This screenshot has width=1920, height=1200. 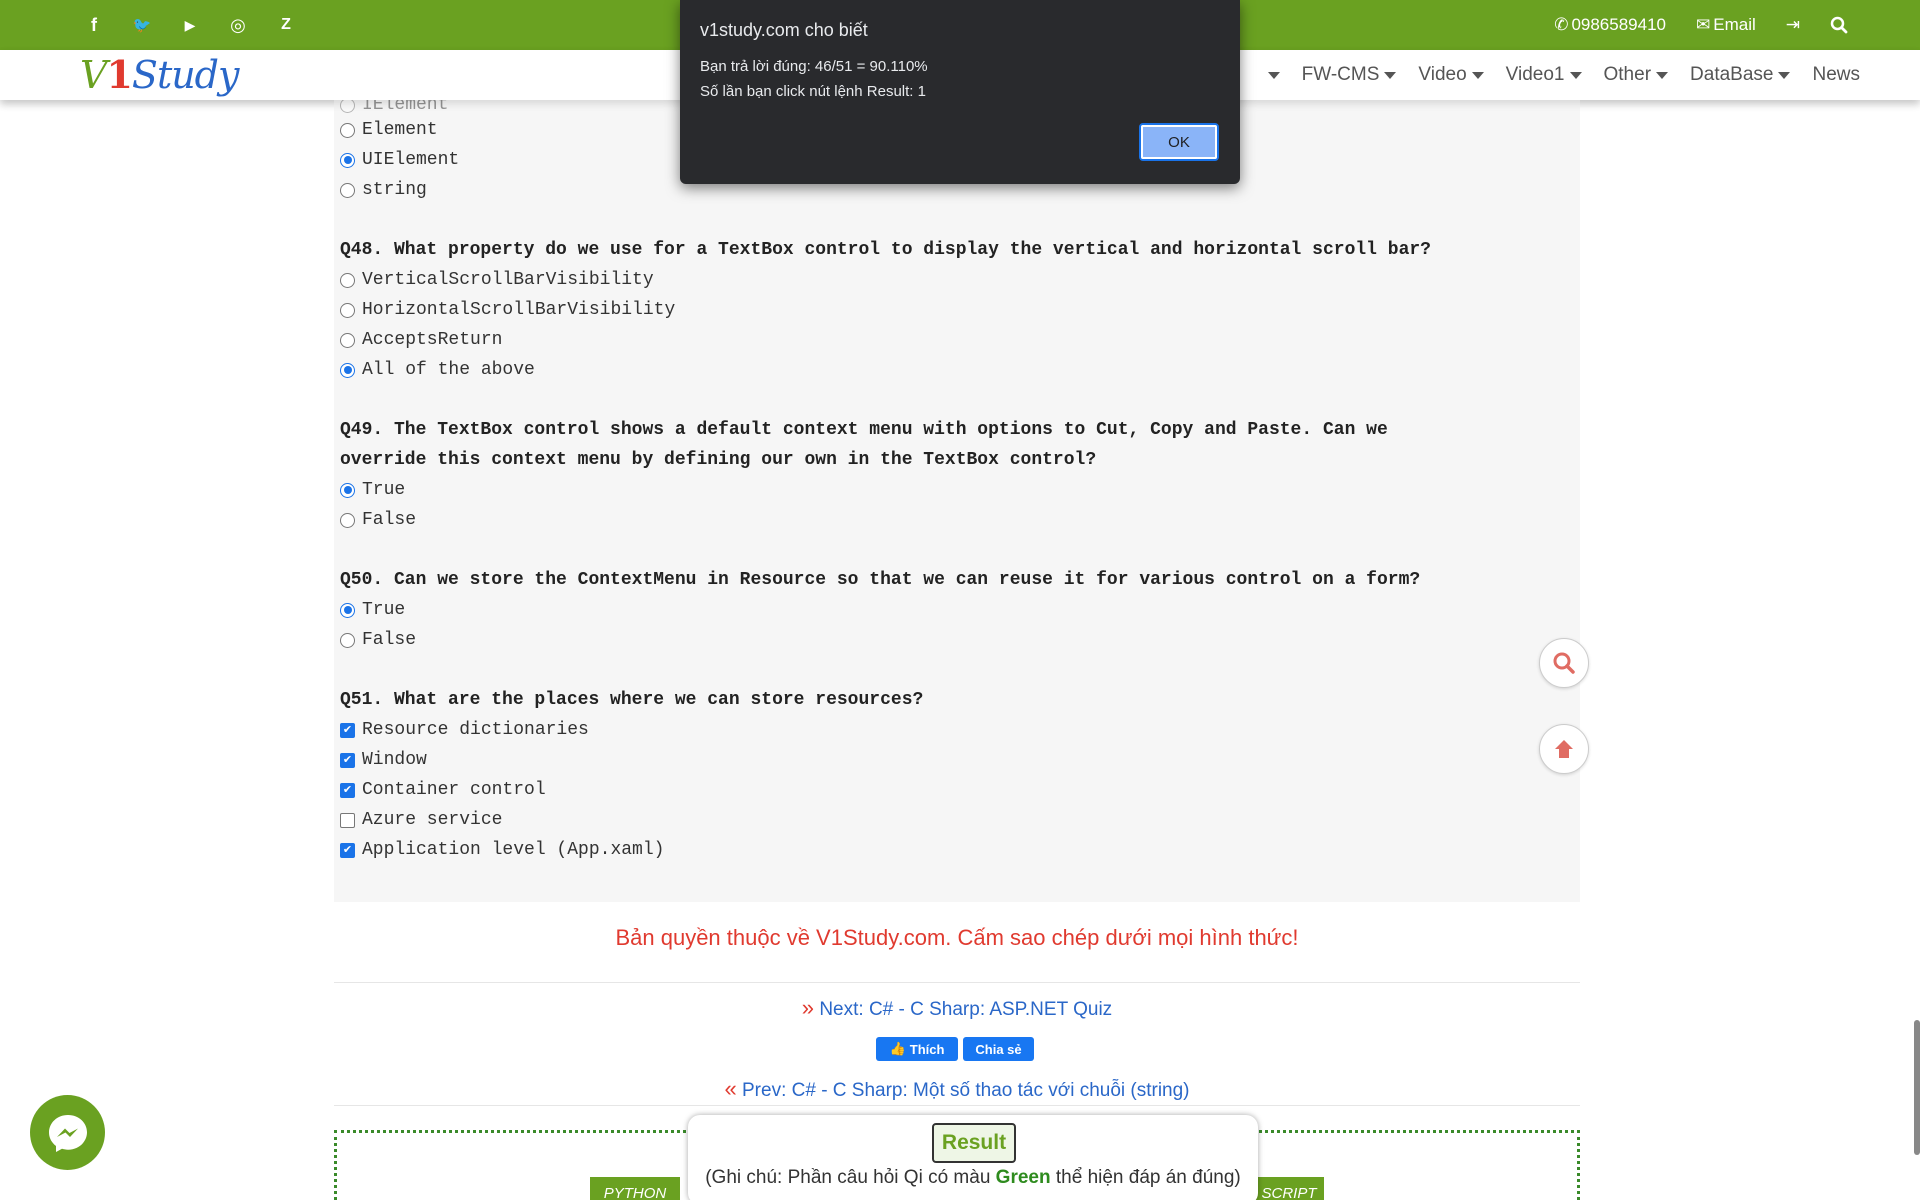 I want to click on q49-option: True, so click(x=372, y=490).